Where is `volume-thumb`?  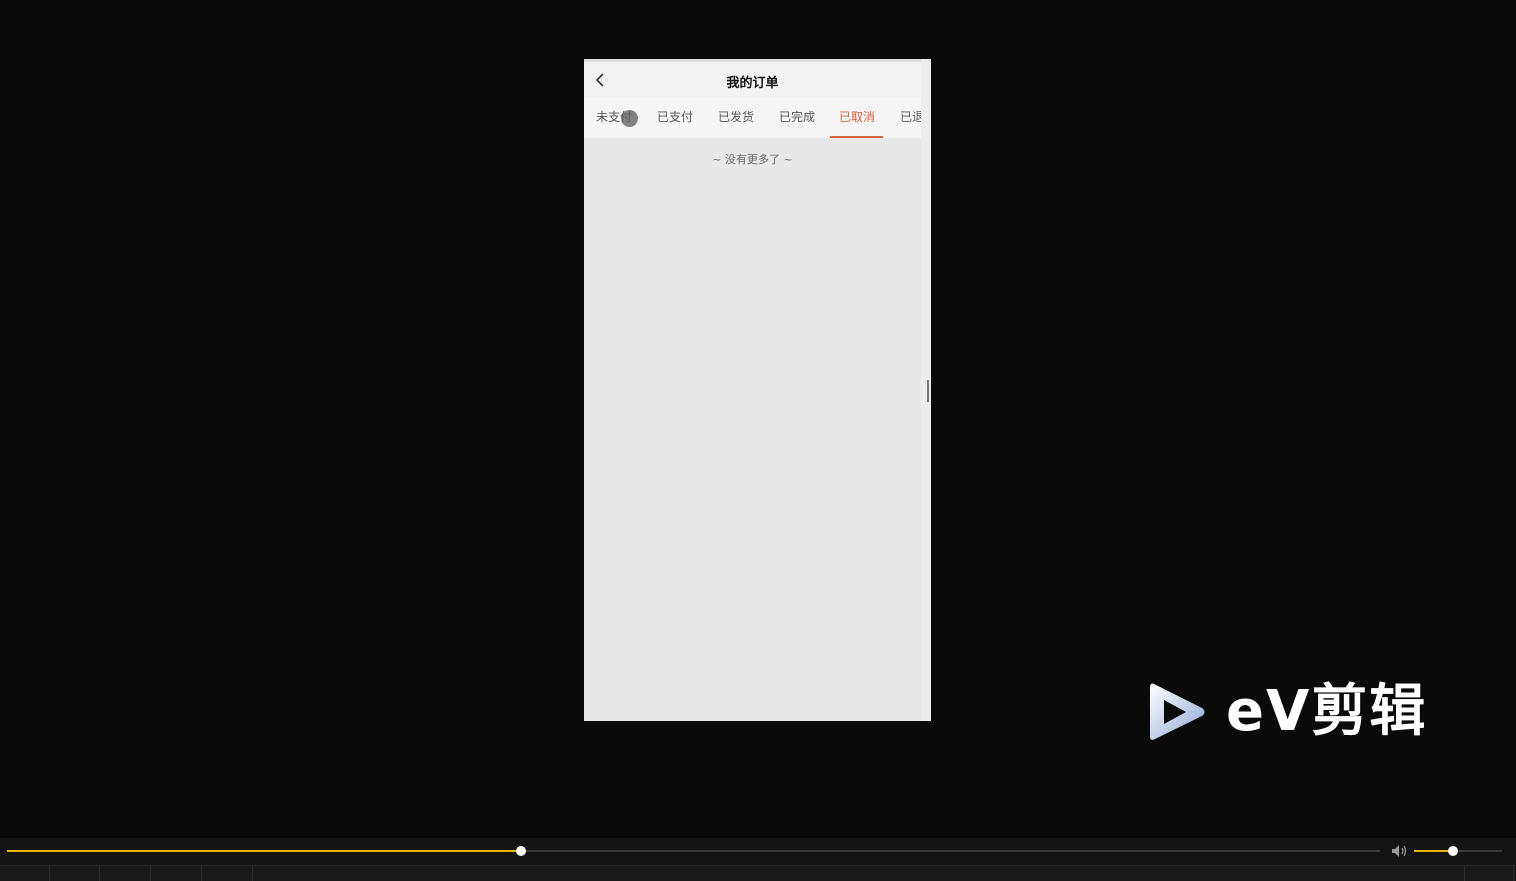 volume-thumb is located at coordinates (1452, 851).